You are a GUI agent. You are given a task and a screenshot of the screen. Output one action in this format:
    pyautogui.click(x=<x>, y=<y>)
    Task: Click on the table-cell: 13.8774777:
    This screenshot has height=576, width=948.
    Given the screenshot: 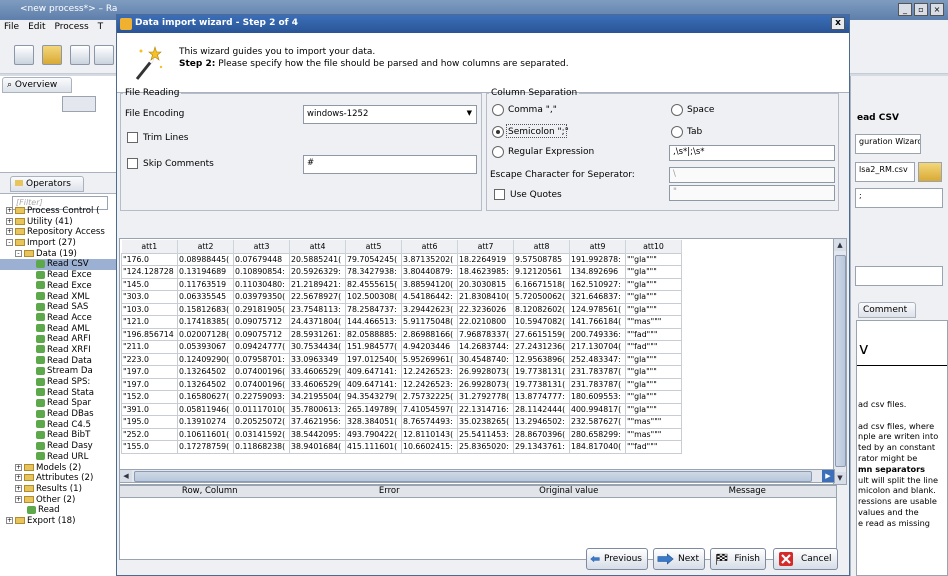 What is the action you would take?
    pyautogui.click(x=541, y=397)
    